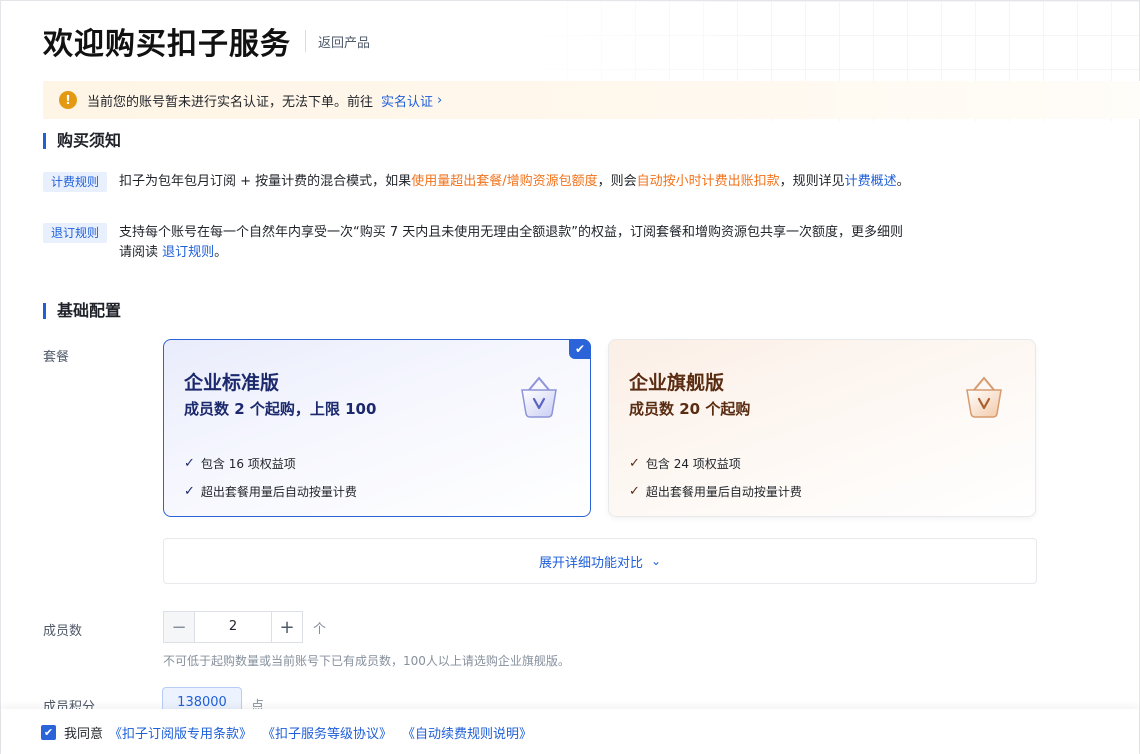  Describe the element at coordinates (822, 477) in the screenshot. I see `plan-features: ✓ 包含 24 项权益项 ✓ 超出套餐用量后自动按量计费` at that location.